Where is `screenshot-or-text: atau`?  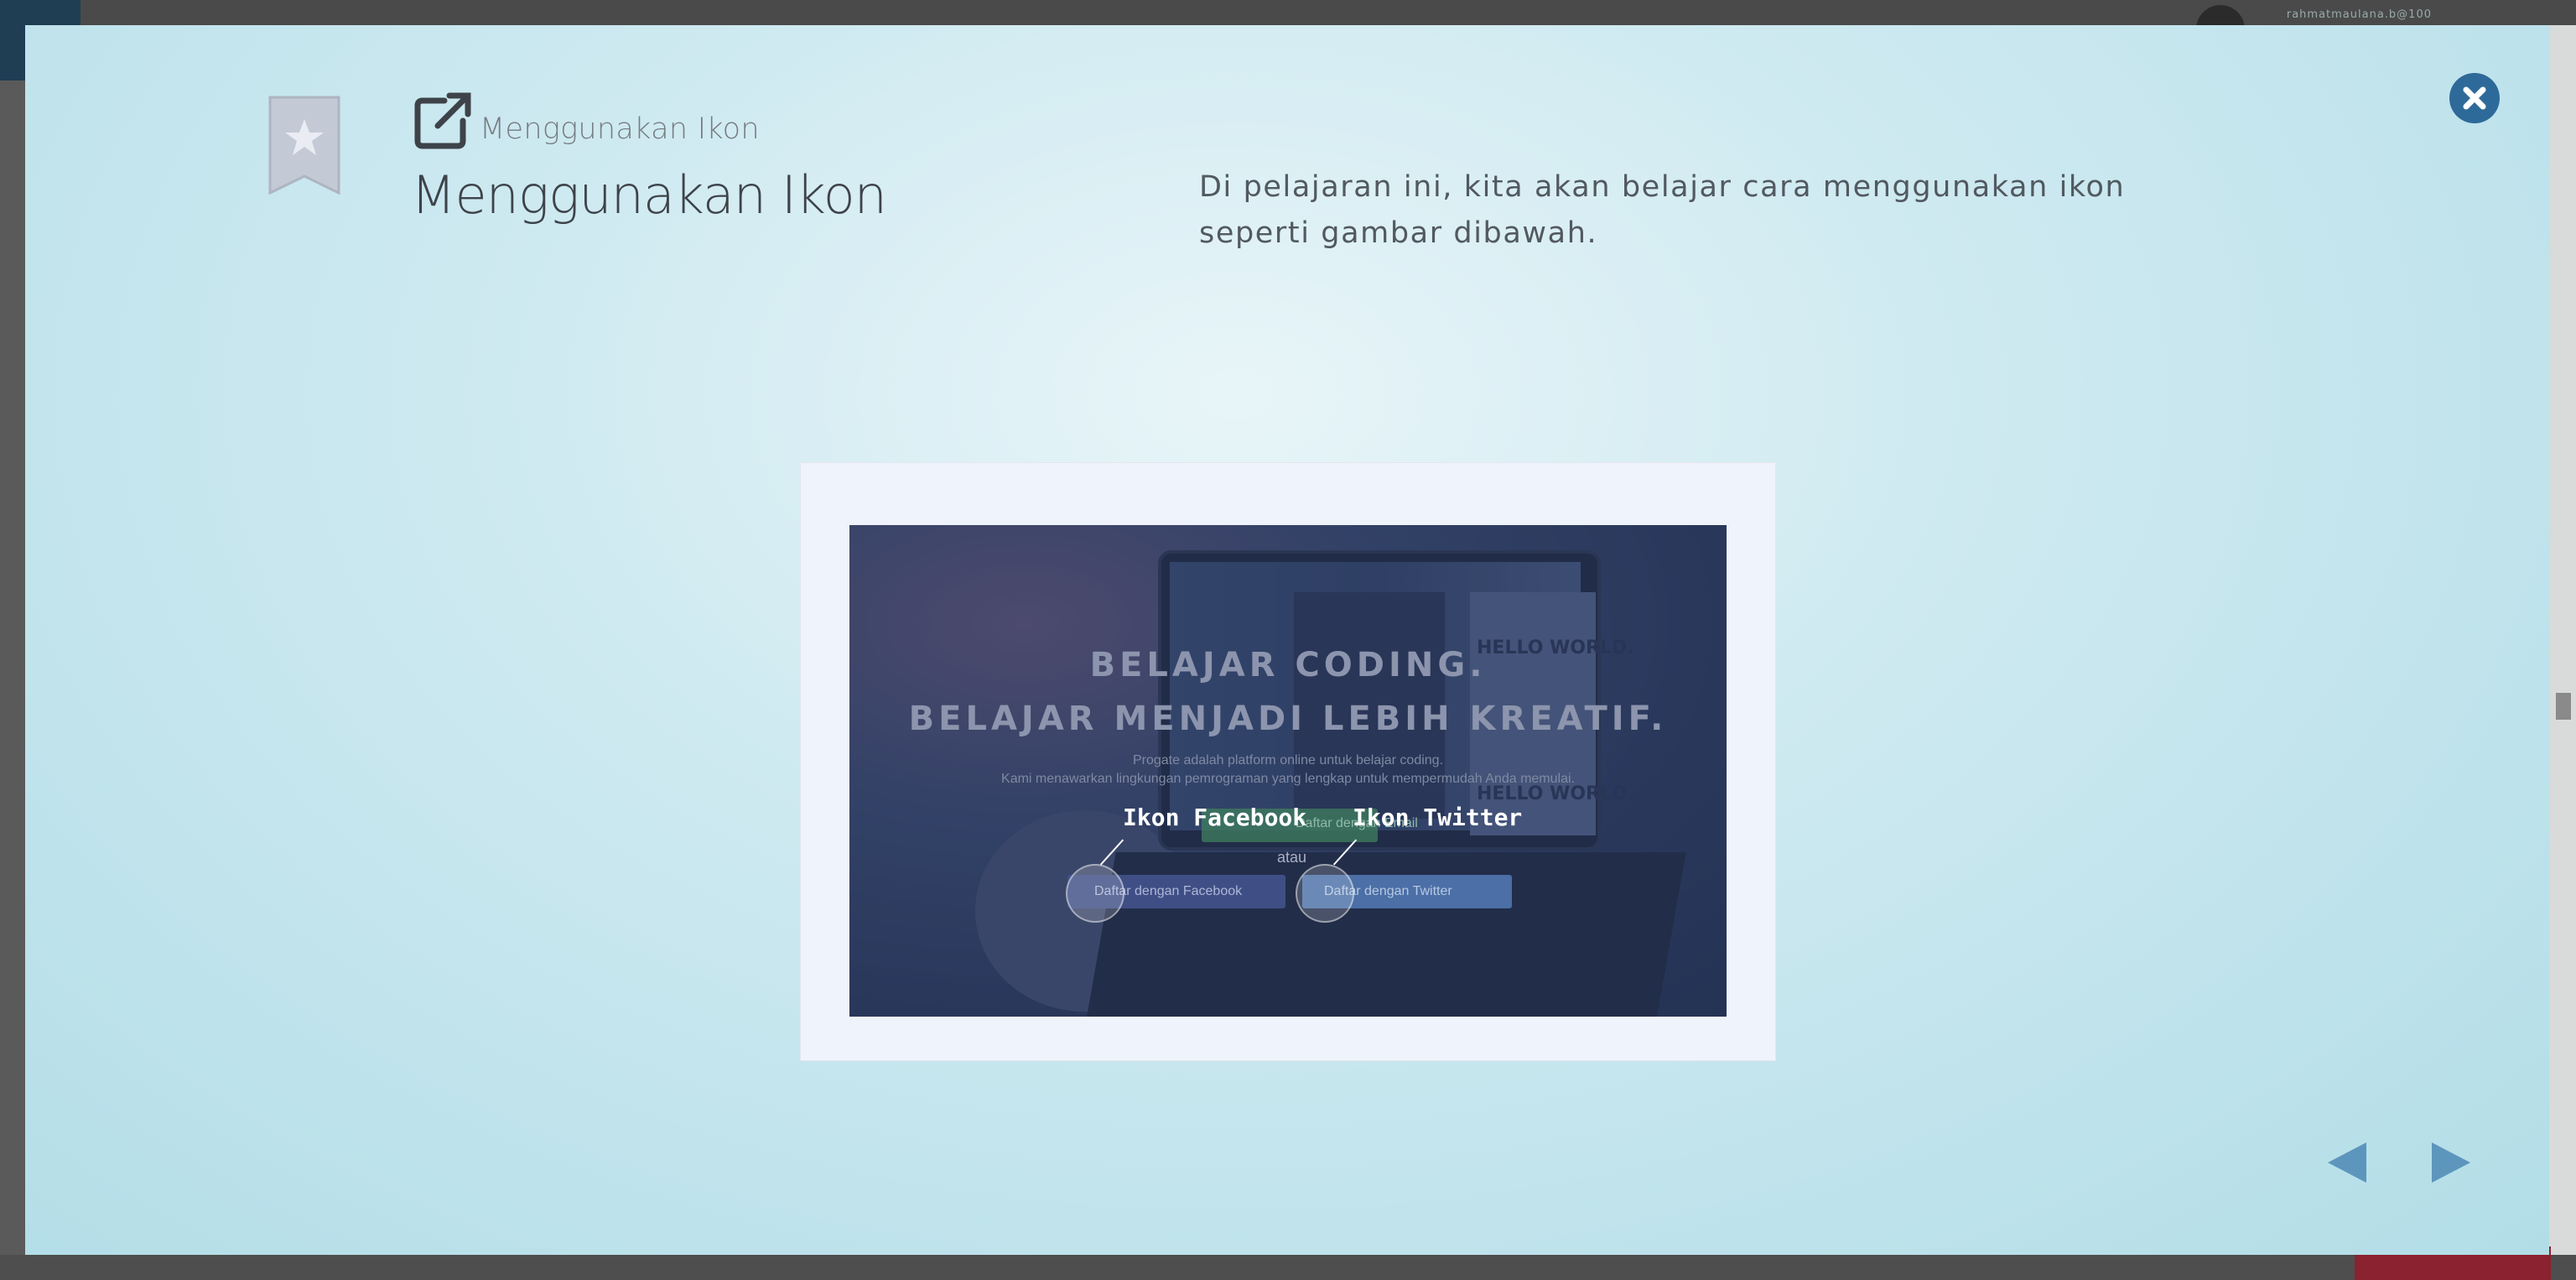 screenshot-or-text: atau is located at coordinates (1292, 857).